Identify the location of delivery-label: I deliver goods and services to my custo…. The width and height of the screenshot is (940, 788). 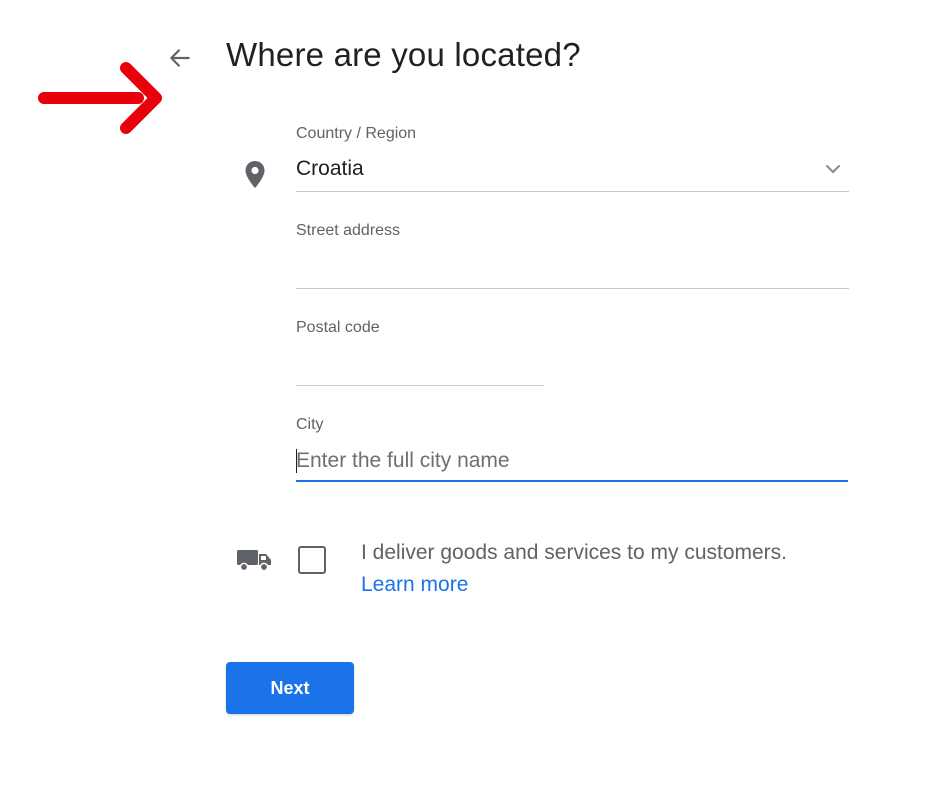
(574, 552).